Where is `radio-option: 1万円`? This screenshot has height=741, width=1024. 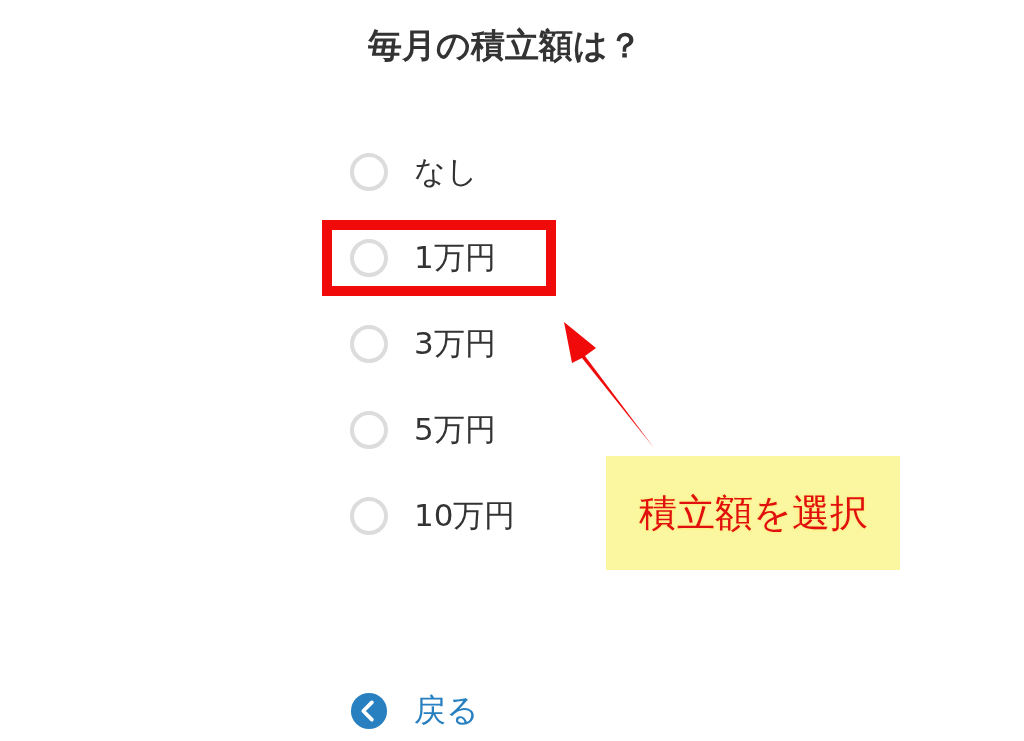 radio-option: 1万円 is located at coordinates (414, 258).